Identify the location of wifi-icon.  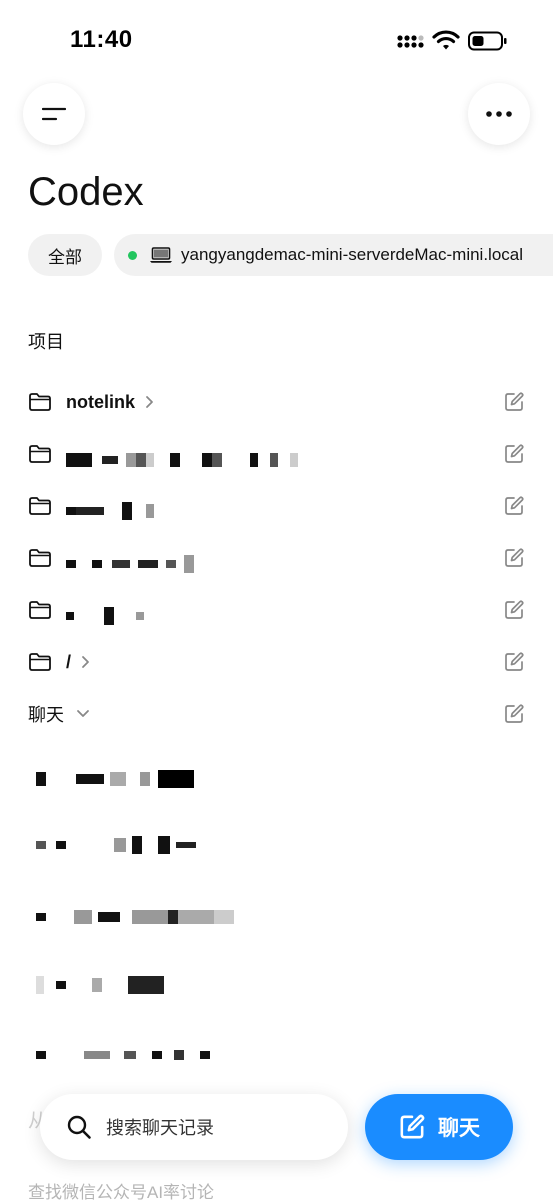
(446, 40).